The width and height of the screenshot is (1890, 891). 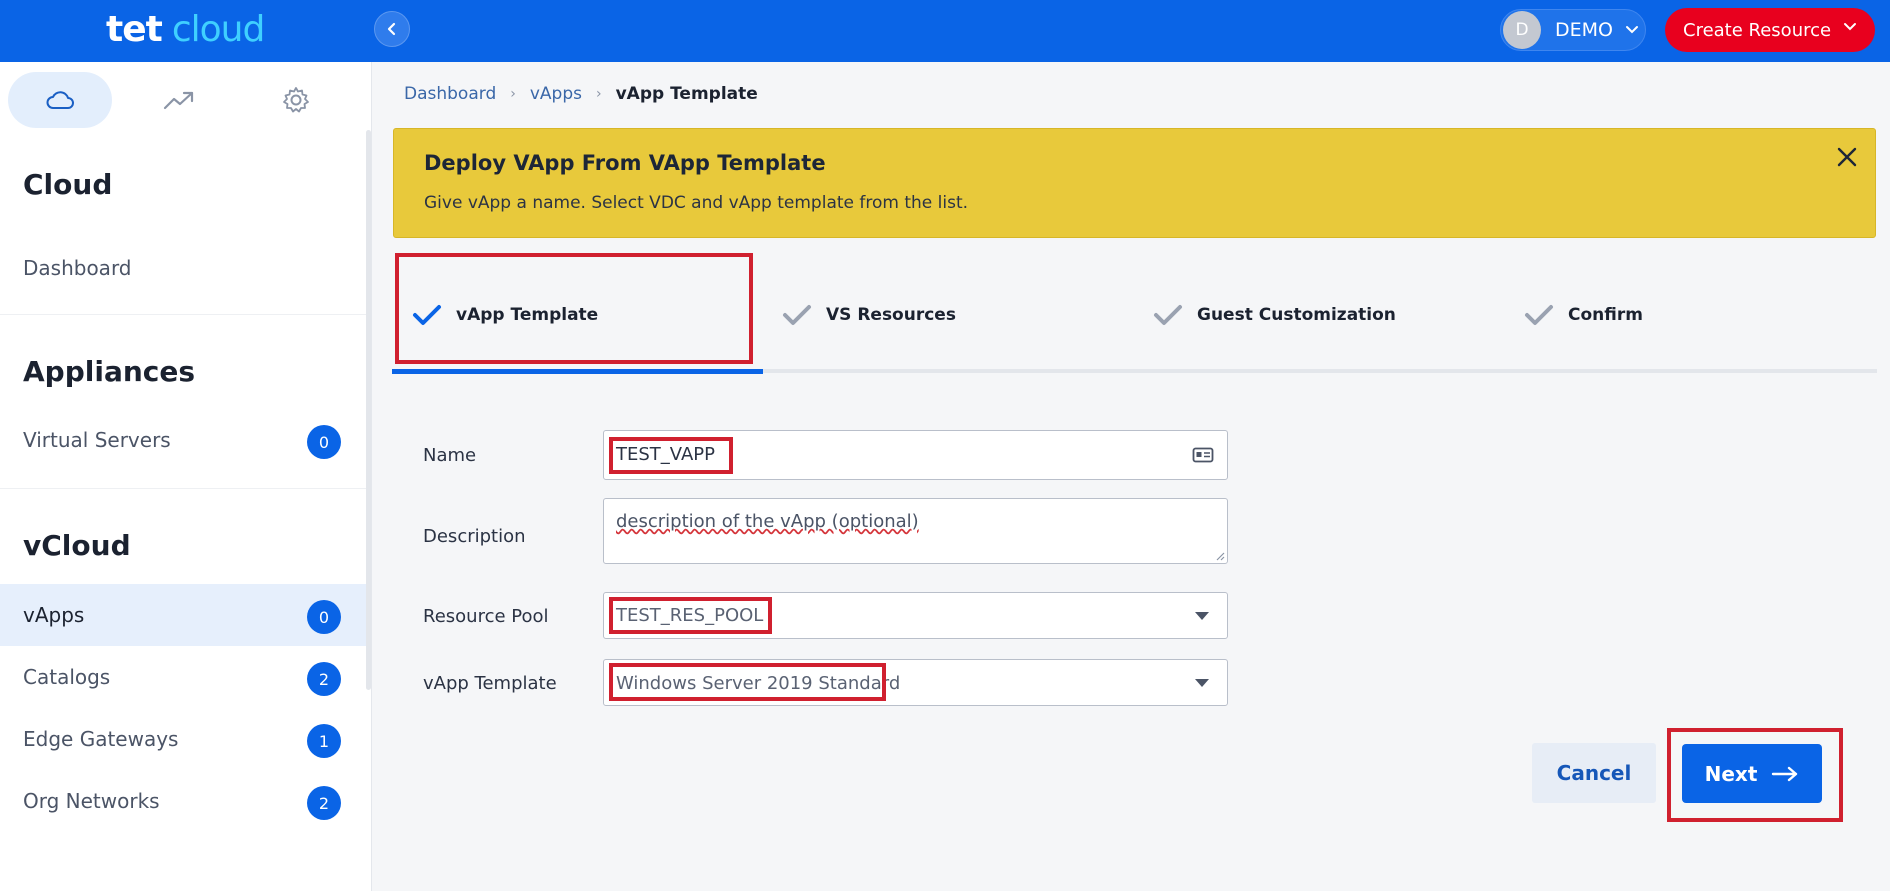 What do you see at coordinates (665, 454) in the screenshot?
I see `name-value: TEST_VAPP` at bounding box center [665, 454].